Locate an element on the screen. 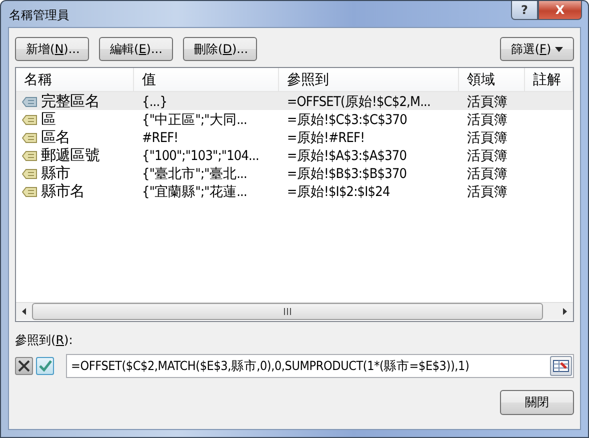 The width and height of the screenshot is (589, 438). name-row: 區名 #REF! =原始!#REF! 活頁簿 is located at coordinates (294, 137).